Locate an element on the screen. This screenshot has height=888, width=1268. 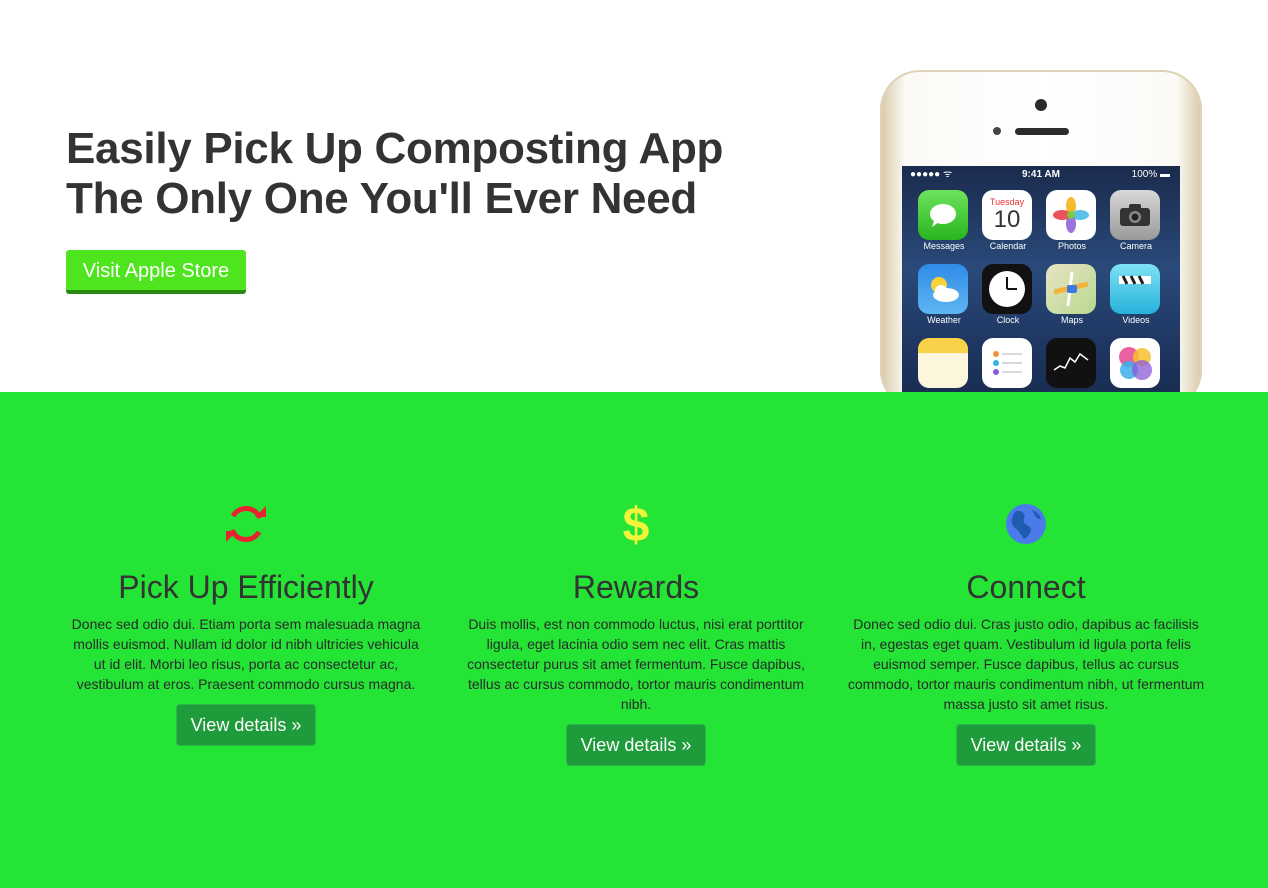
reminders-icon is located at coordinates (1007, 363).